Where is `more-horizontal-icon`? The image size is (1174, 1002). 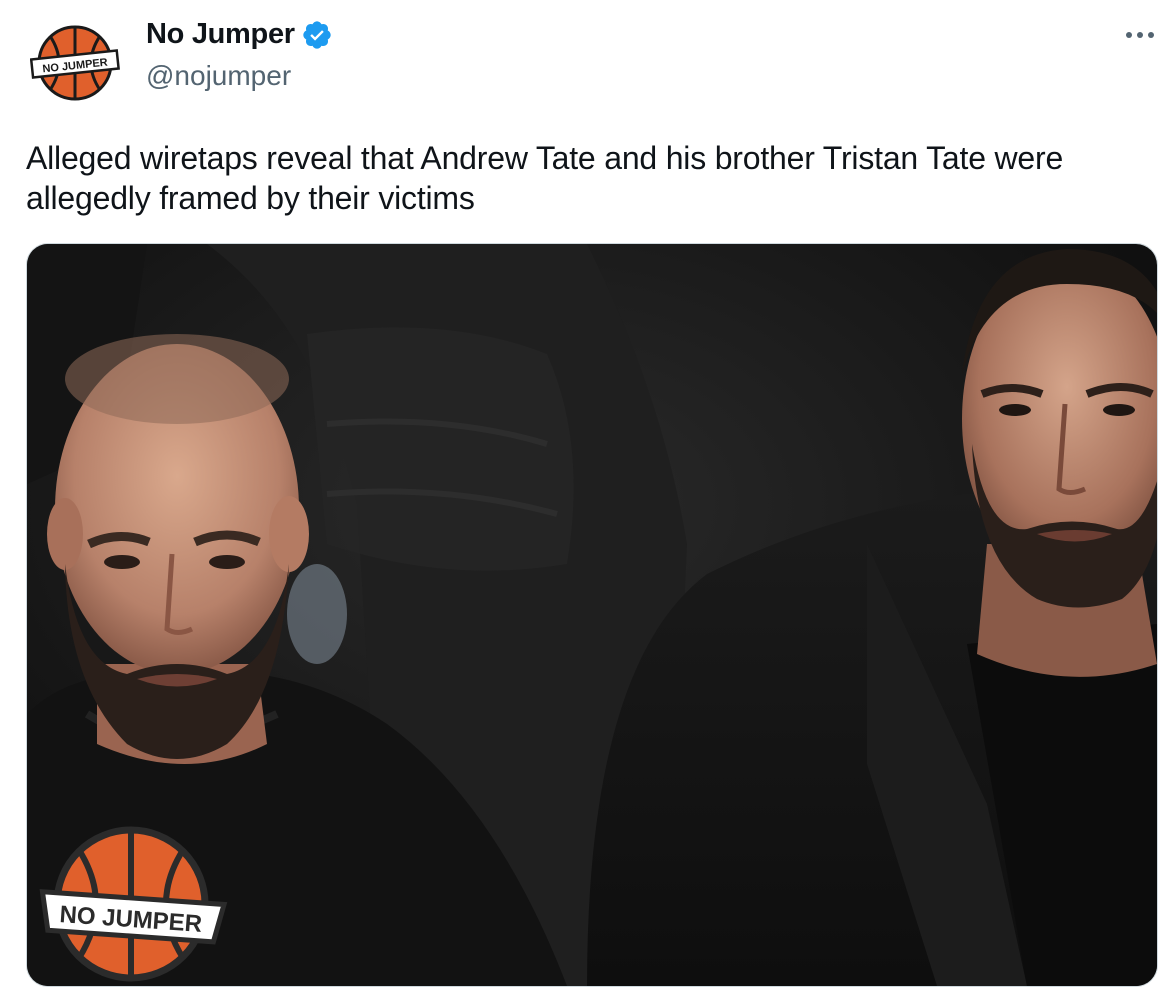
more-horizontal-icon is located at coordinates (1140, 35).